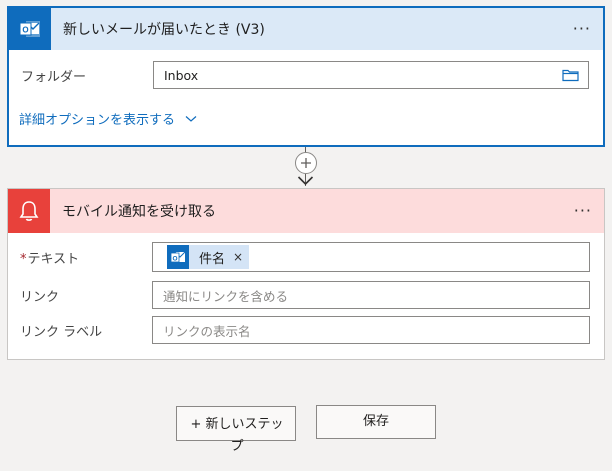 The image size is (612, 471). I want to click on folder-value: Inbox, so click(181, 75).